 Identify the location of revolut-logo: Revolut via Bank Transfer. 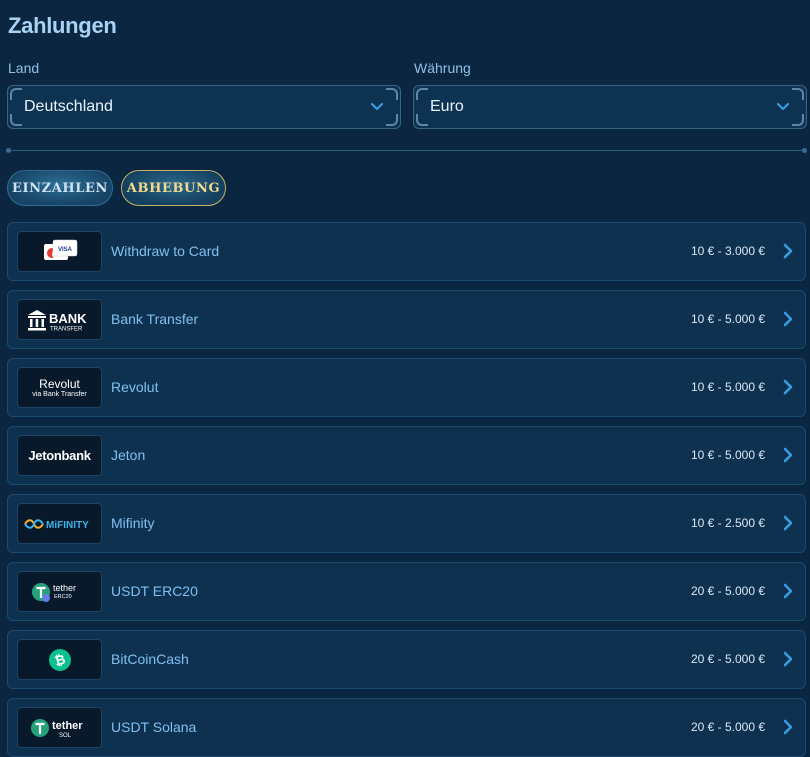
(59, 388).